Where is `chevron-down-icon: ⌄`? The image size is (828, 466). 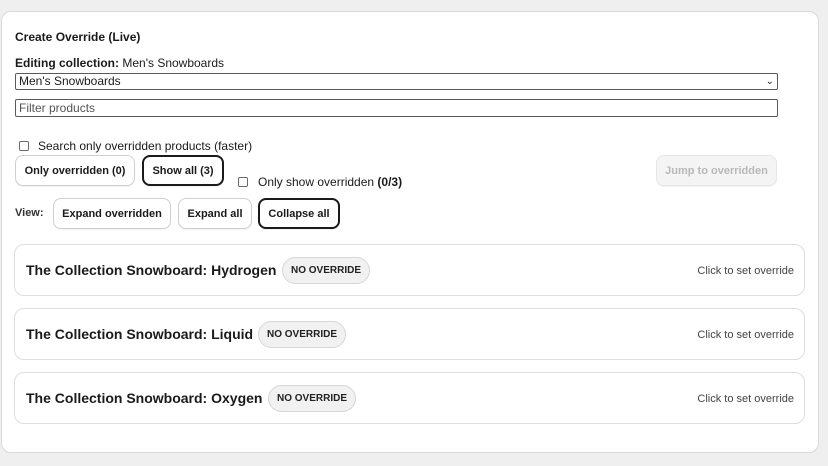 chevron-down-icon: ⌄ is located at coordinates (769, 81).